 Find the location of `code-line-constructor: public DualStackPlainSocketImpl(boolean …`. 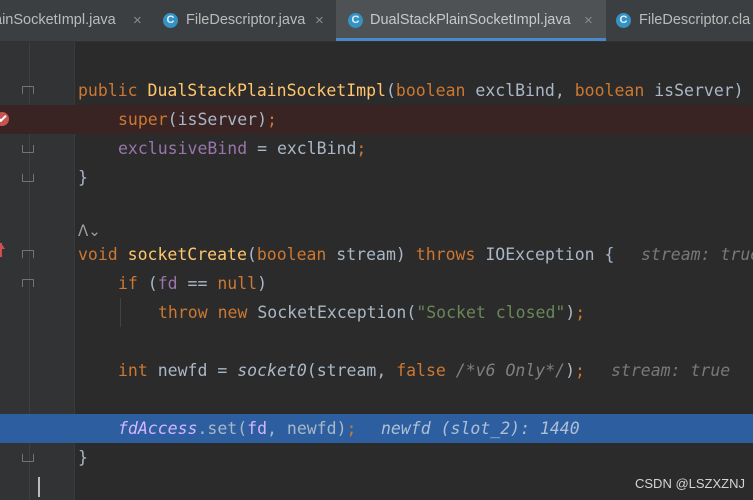

code-line-constructor: public DualStackPlainSocketImpl(boolean … is located at coordinates (376, 90).